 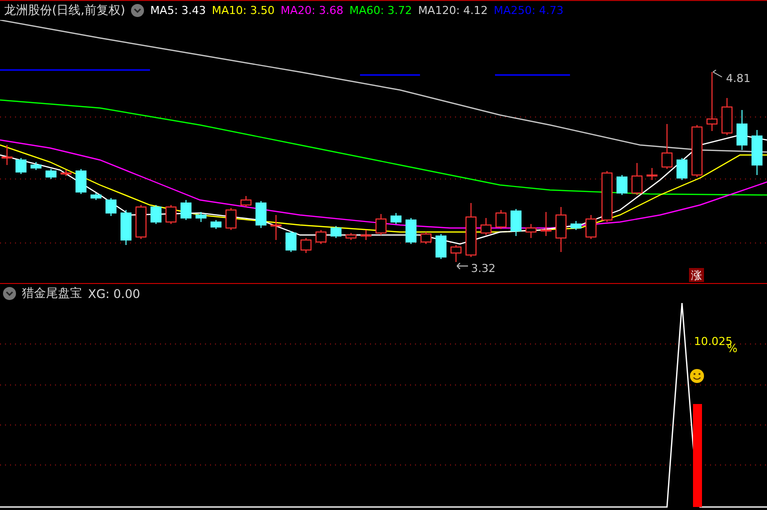 What do you see at coordinates (178, 10) in the screenshot?
I see `moving-average-value: MA5: 3.43` at bounding box center [178, 10].